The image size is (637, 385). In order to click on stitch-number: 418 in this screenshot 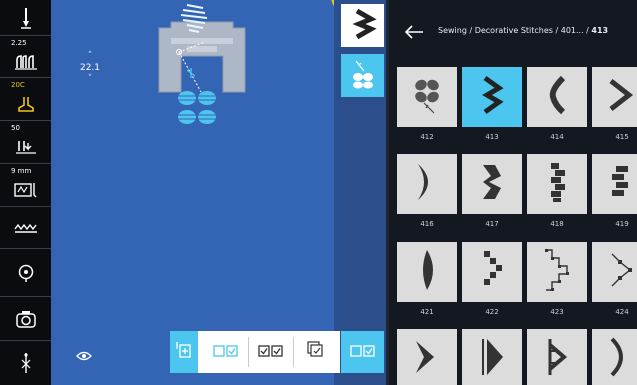, I will do `click(557, 224)`.